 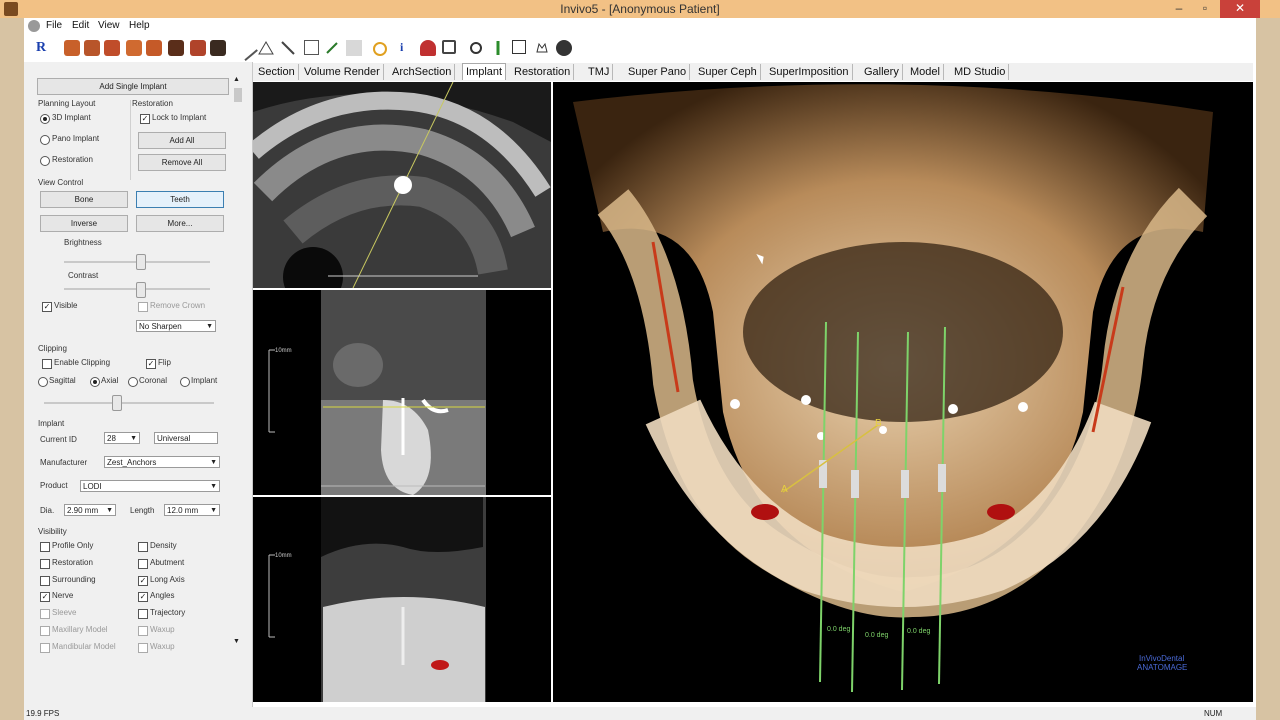 I want to click on bone-button: Bone, so click(x=84, y=199).